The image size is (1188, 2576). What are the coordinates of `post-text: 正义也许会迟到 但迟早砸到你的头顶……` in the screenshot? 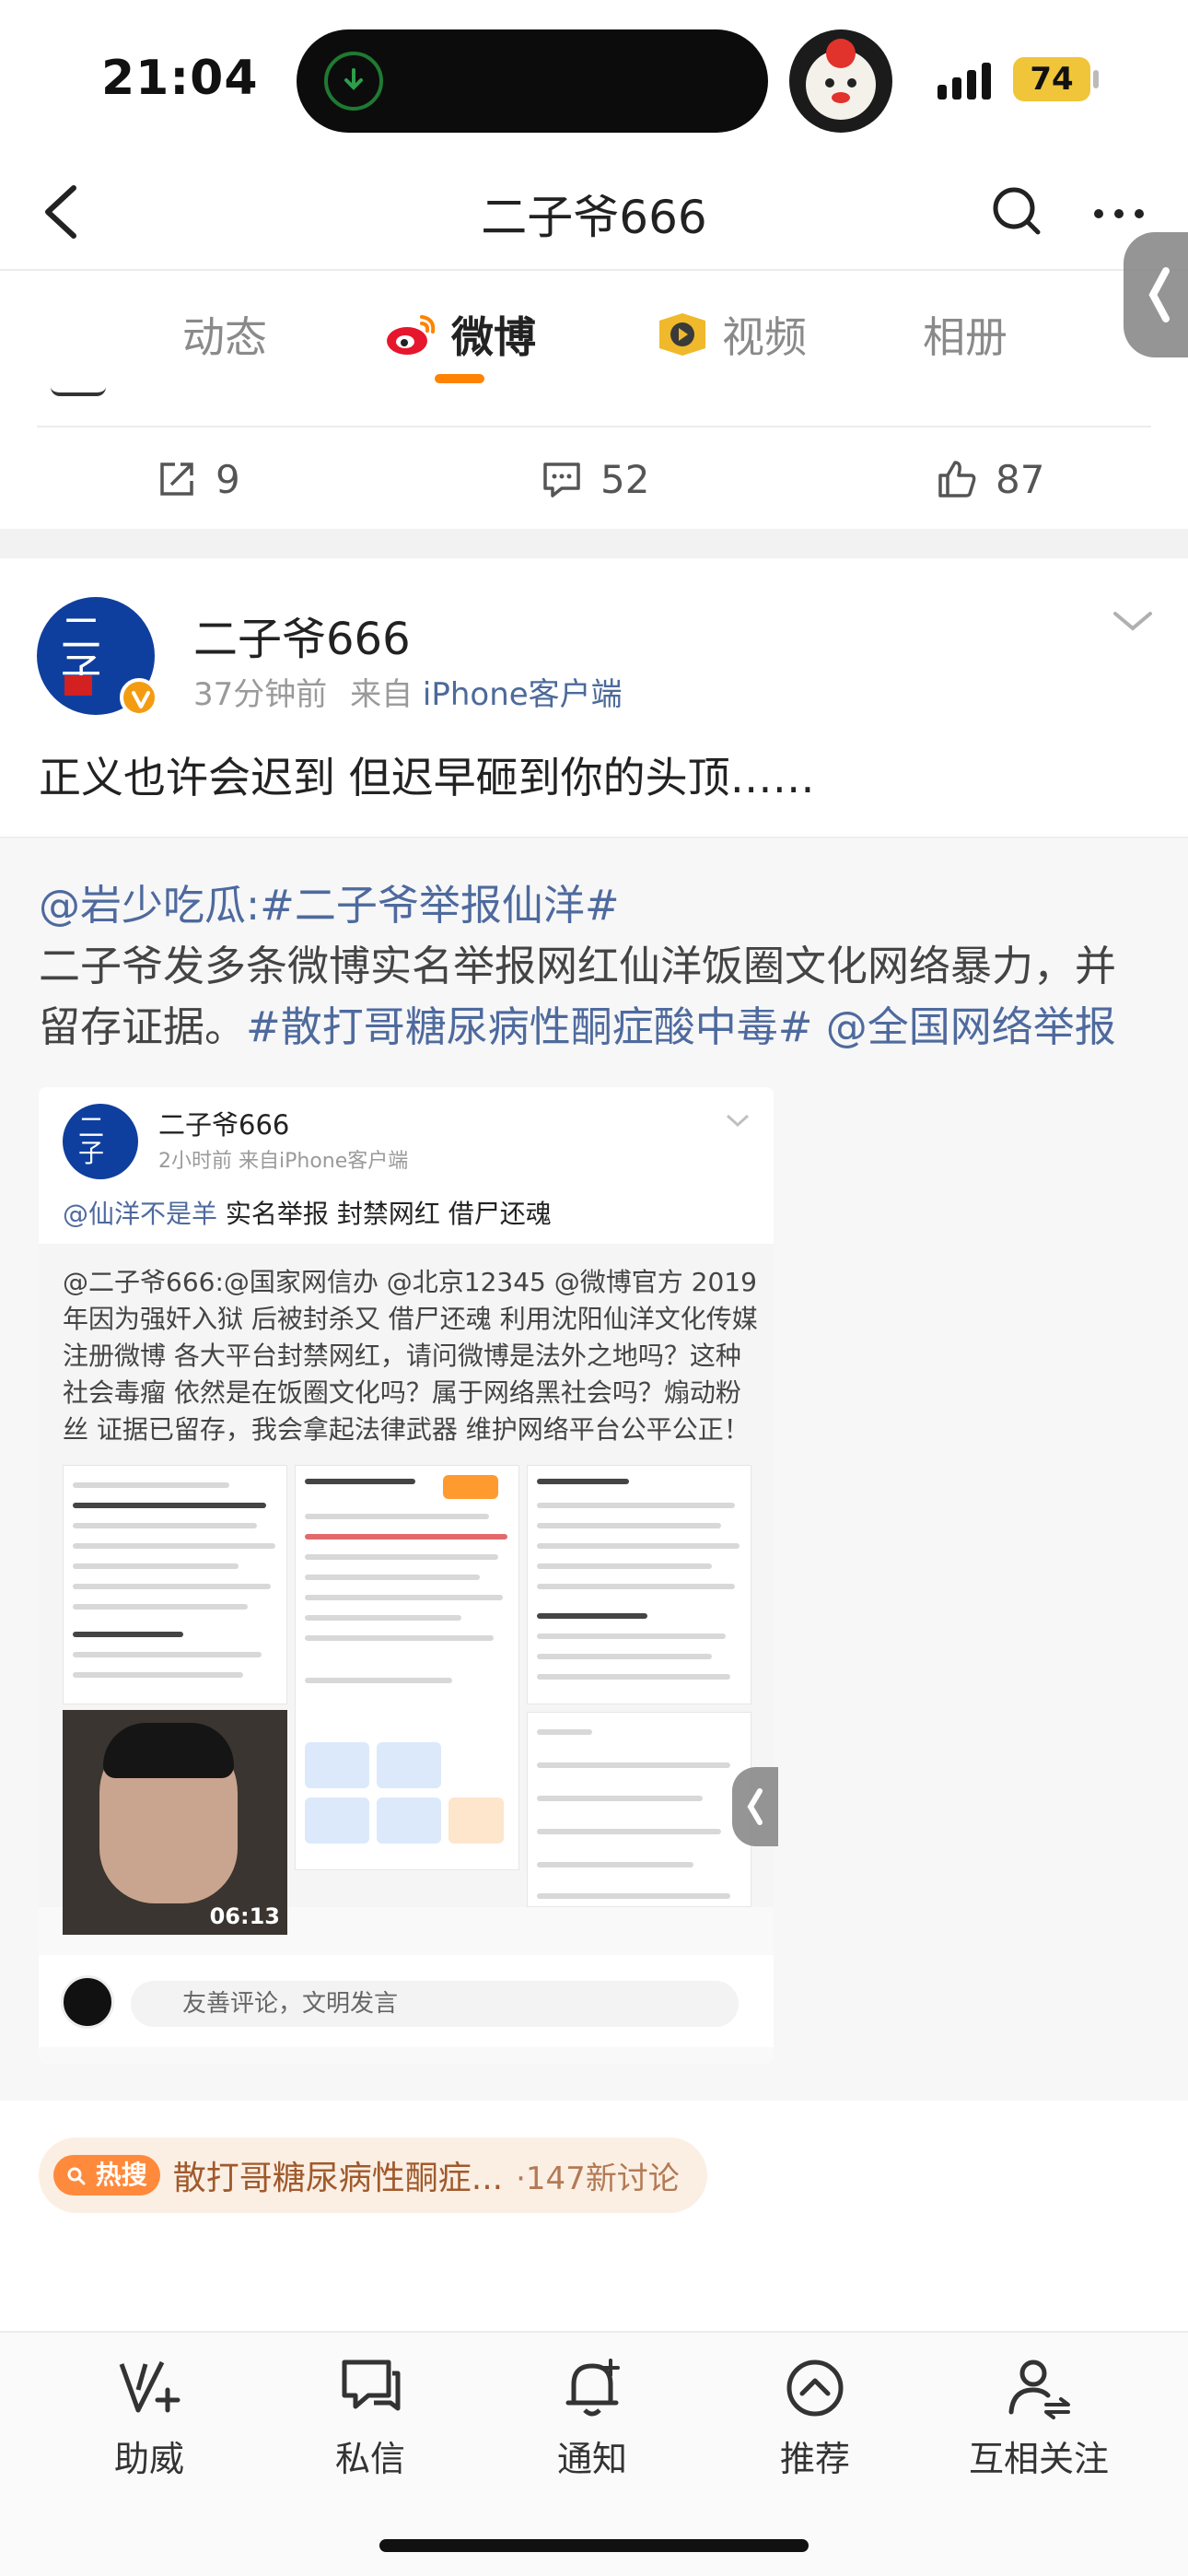 It's located at (427, 777).